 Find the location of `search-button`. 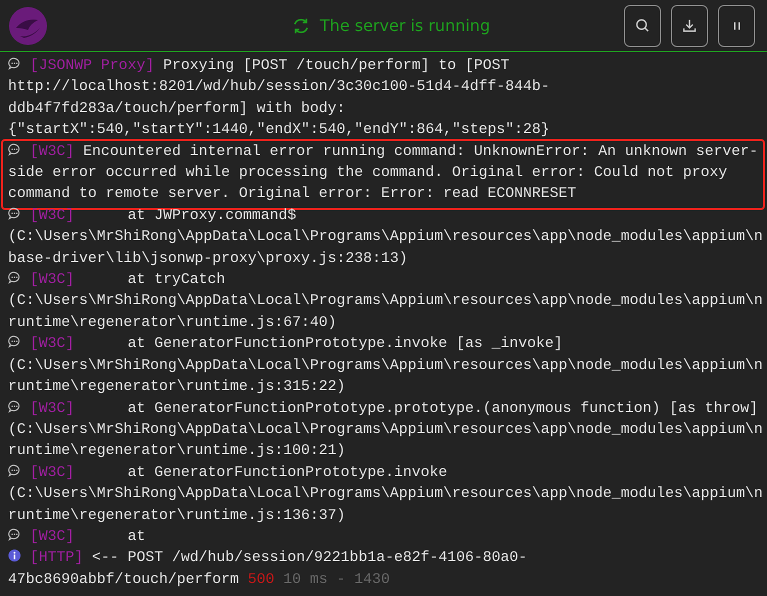

search-button is located at coordinates (642, 25).